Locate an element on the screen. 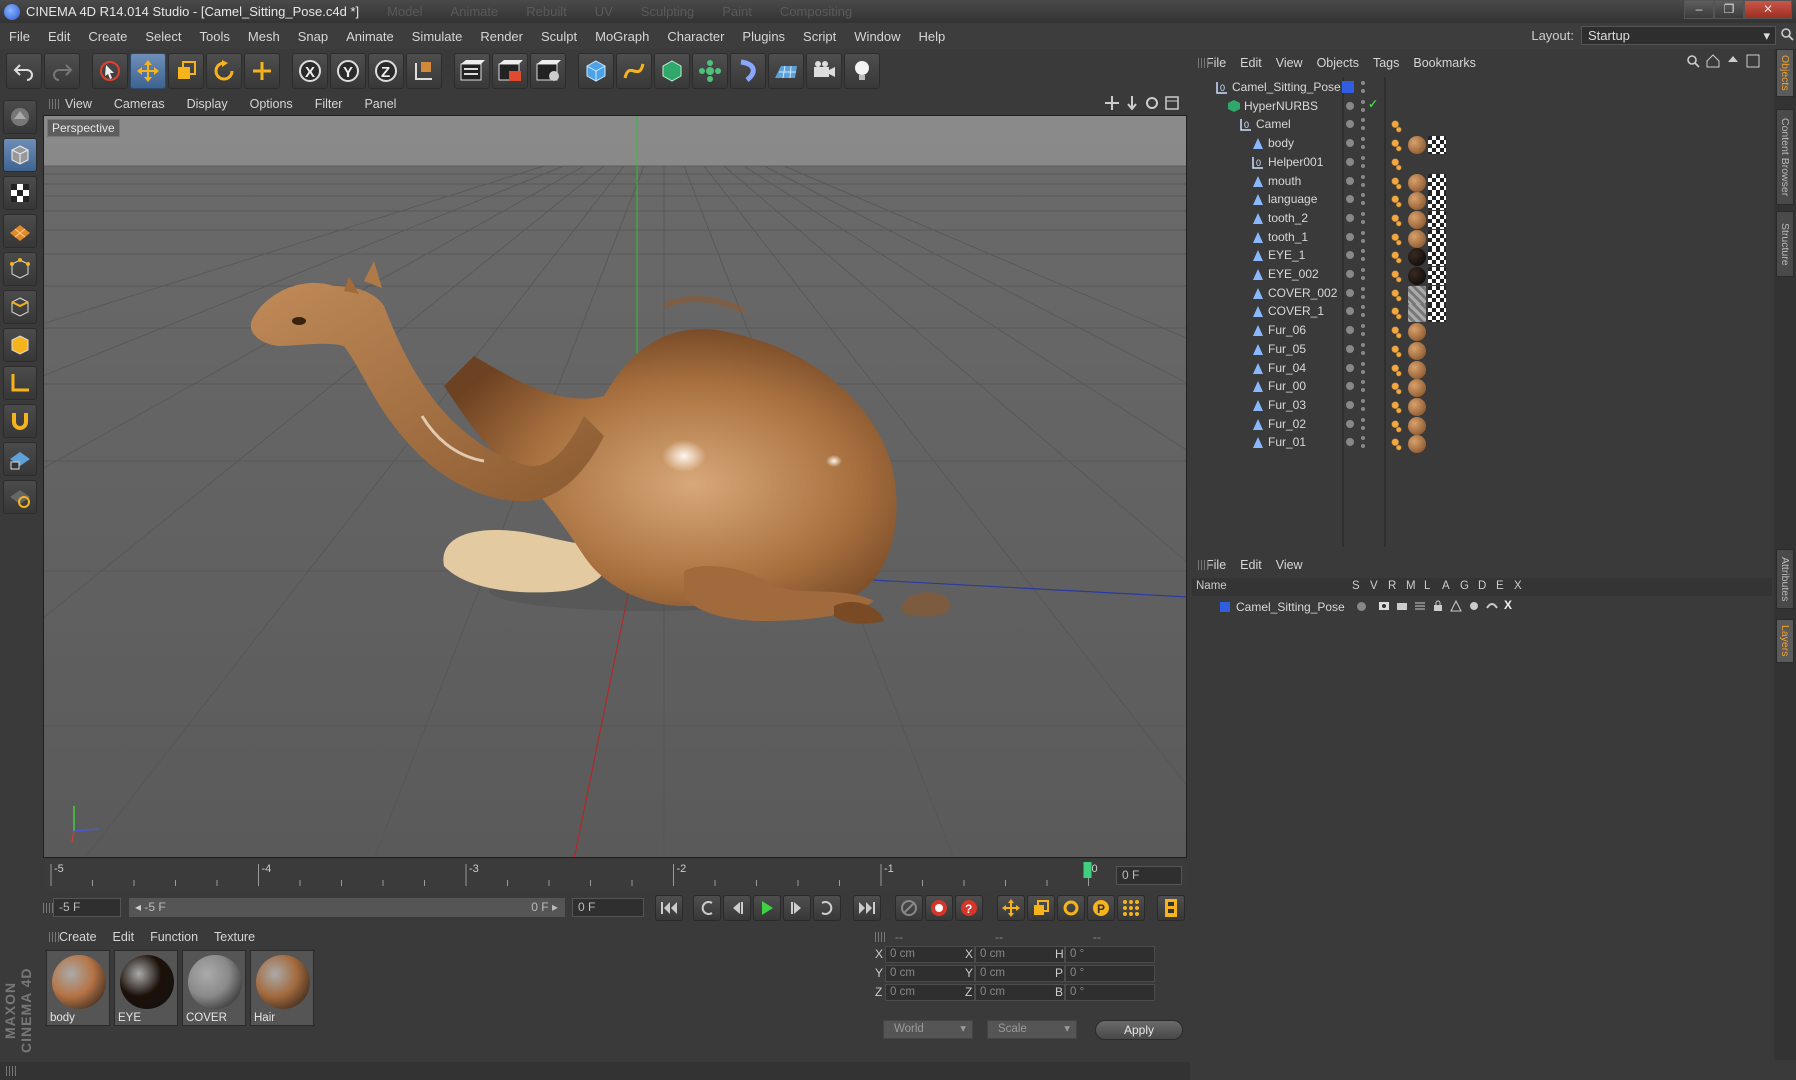 The image size is (1796, 1080). make-editable-button is located at coordinates (20, 117).